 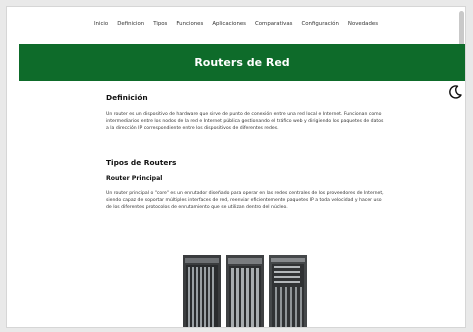 I want to click on nav-link-configuracion: Configuración, so click(x=319, y=24).